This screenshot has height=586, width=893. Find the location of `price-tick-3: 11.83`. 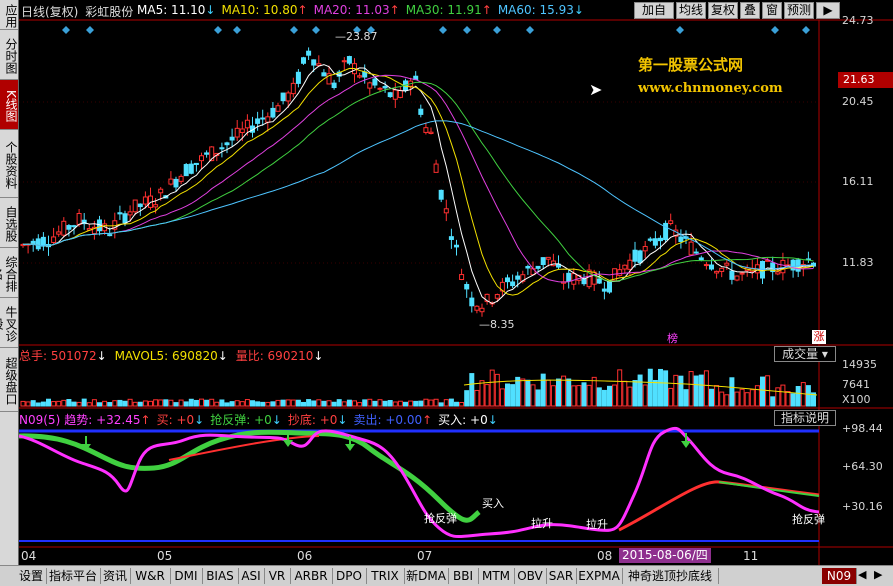

price-tick-3: 11.83 is located at coordinates (858, 262).